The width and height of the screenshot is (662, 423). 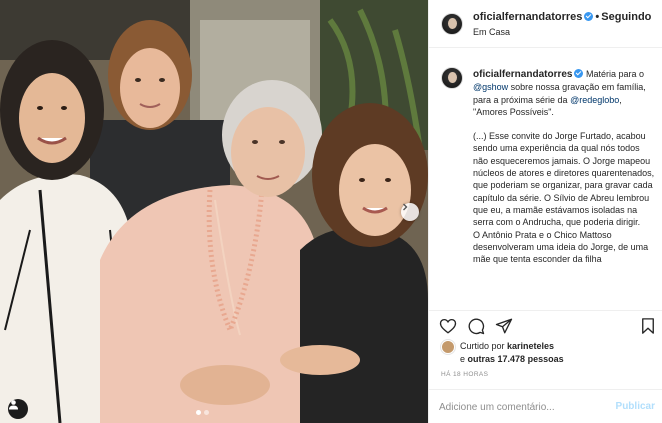 I want to click on author-avatar, so click(x=452, y=24).